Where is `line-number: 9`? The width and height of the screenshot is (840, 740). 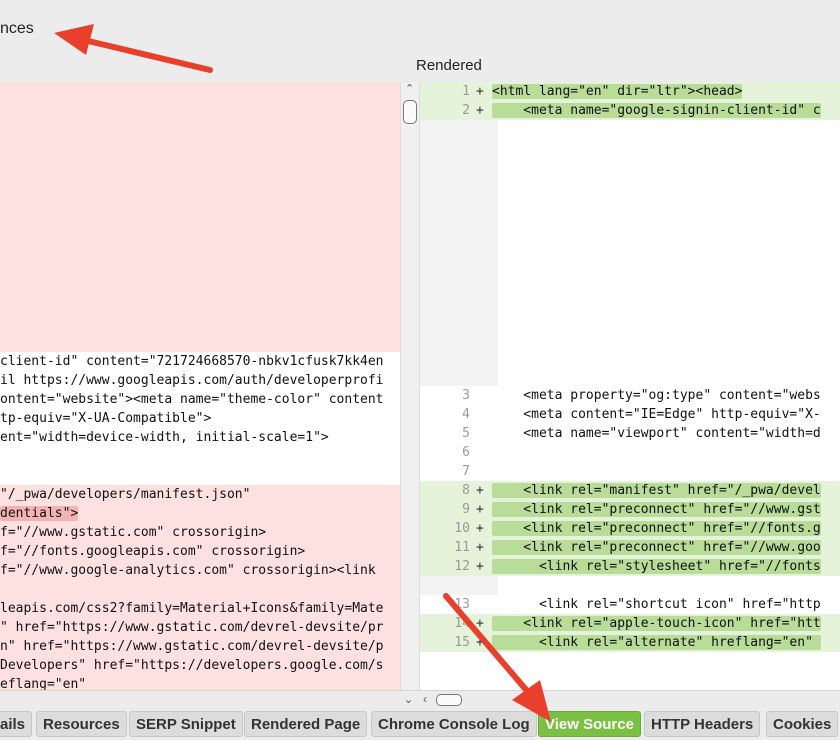 line-number: 9 is located at coordinates (466, 509).